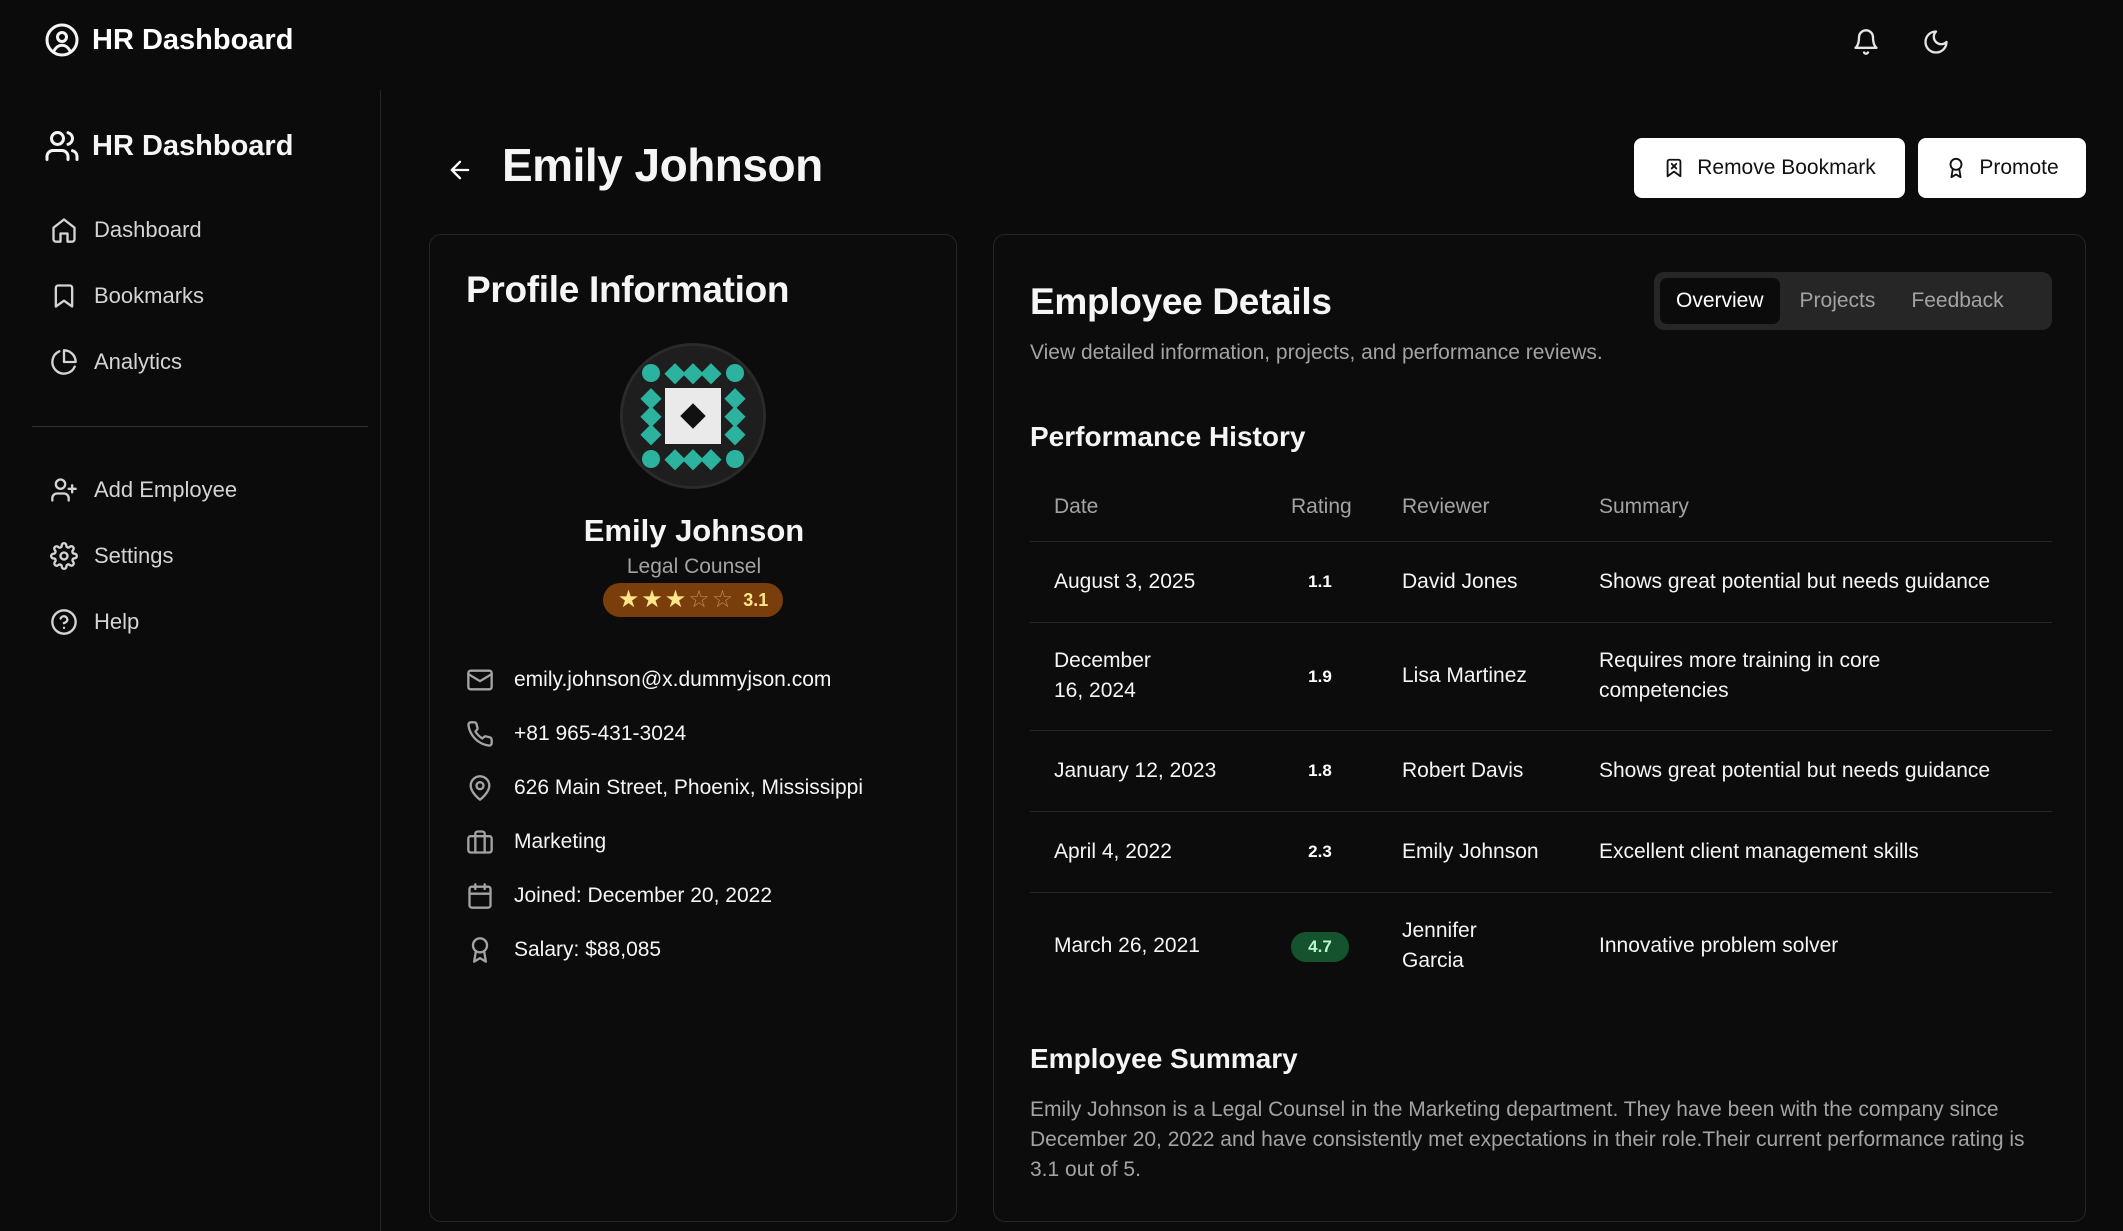 The height and width of the screenshot is (1231, 2123). I want to click on row-summary: Innovative problem solver, so click(1719, 946).